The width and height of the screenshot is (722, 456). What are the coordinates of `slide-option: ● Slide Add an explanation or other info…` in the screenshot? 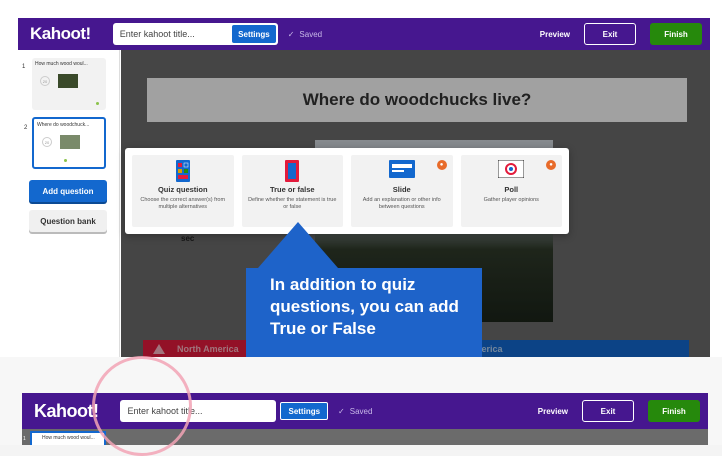 It's located at (402, 191).